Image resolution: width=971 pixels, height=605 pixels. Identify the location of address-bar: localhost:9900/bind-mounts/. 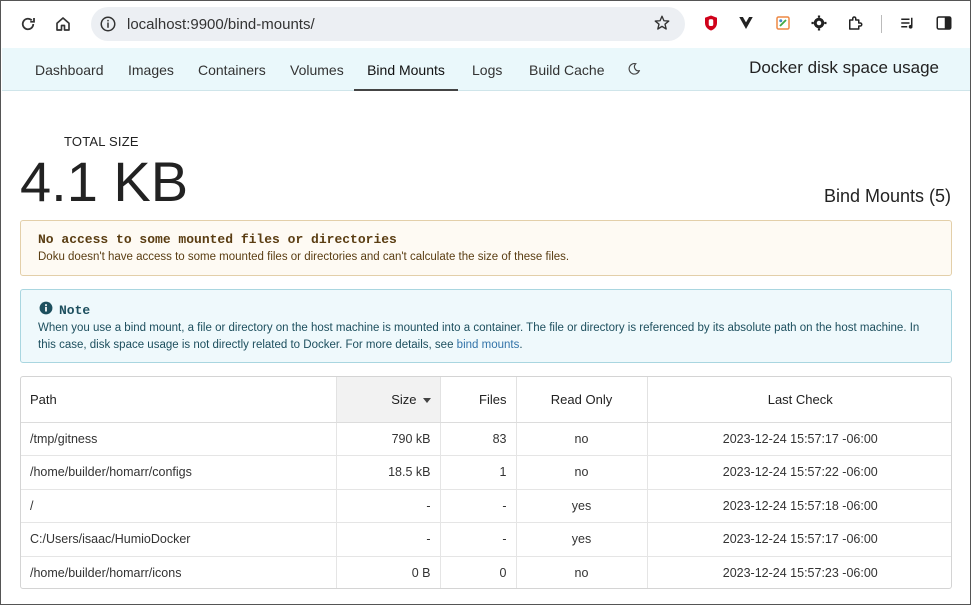
(388, 24).